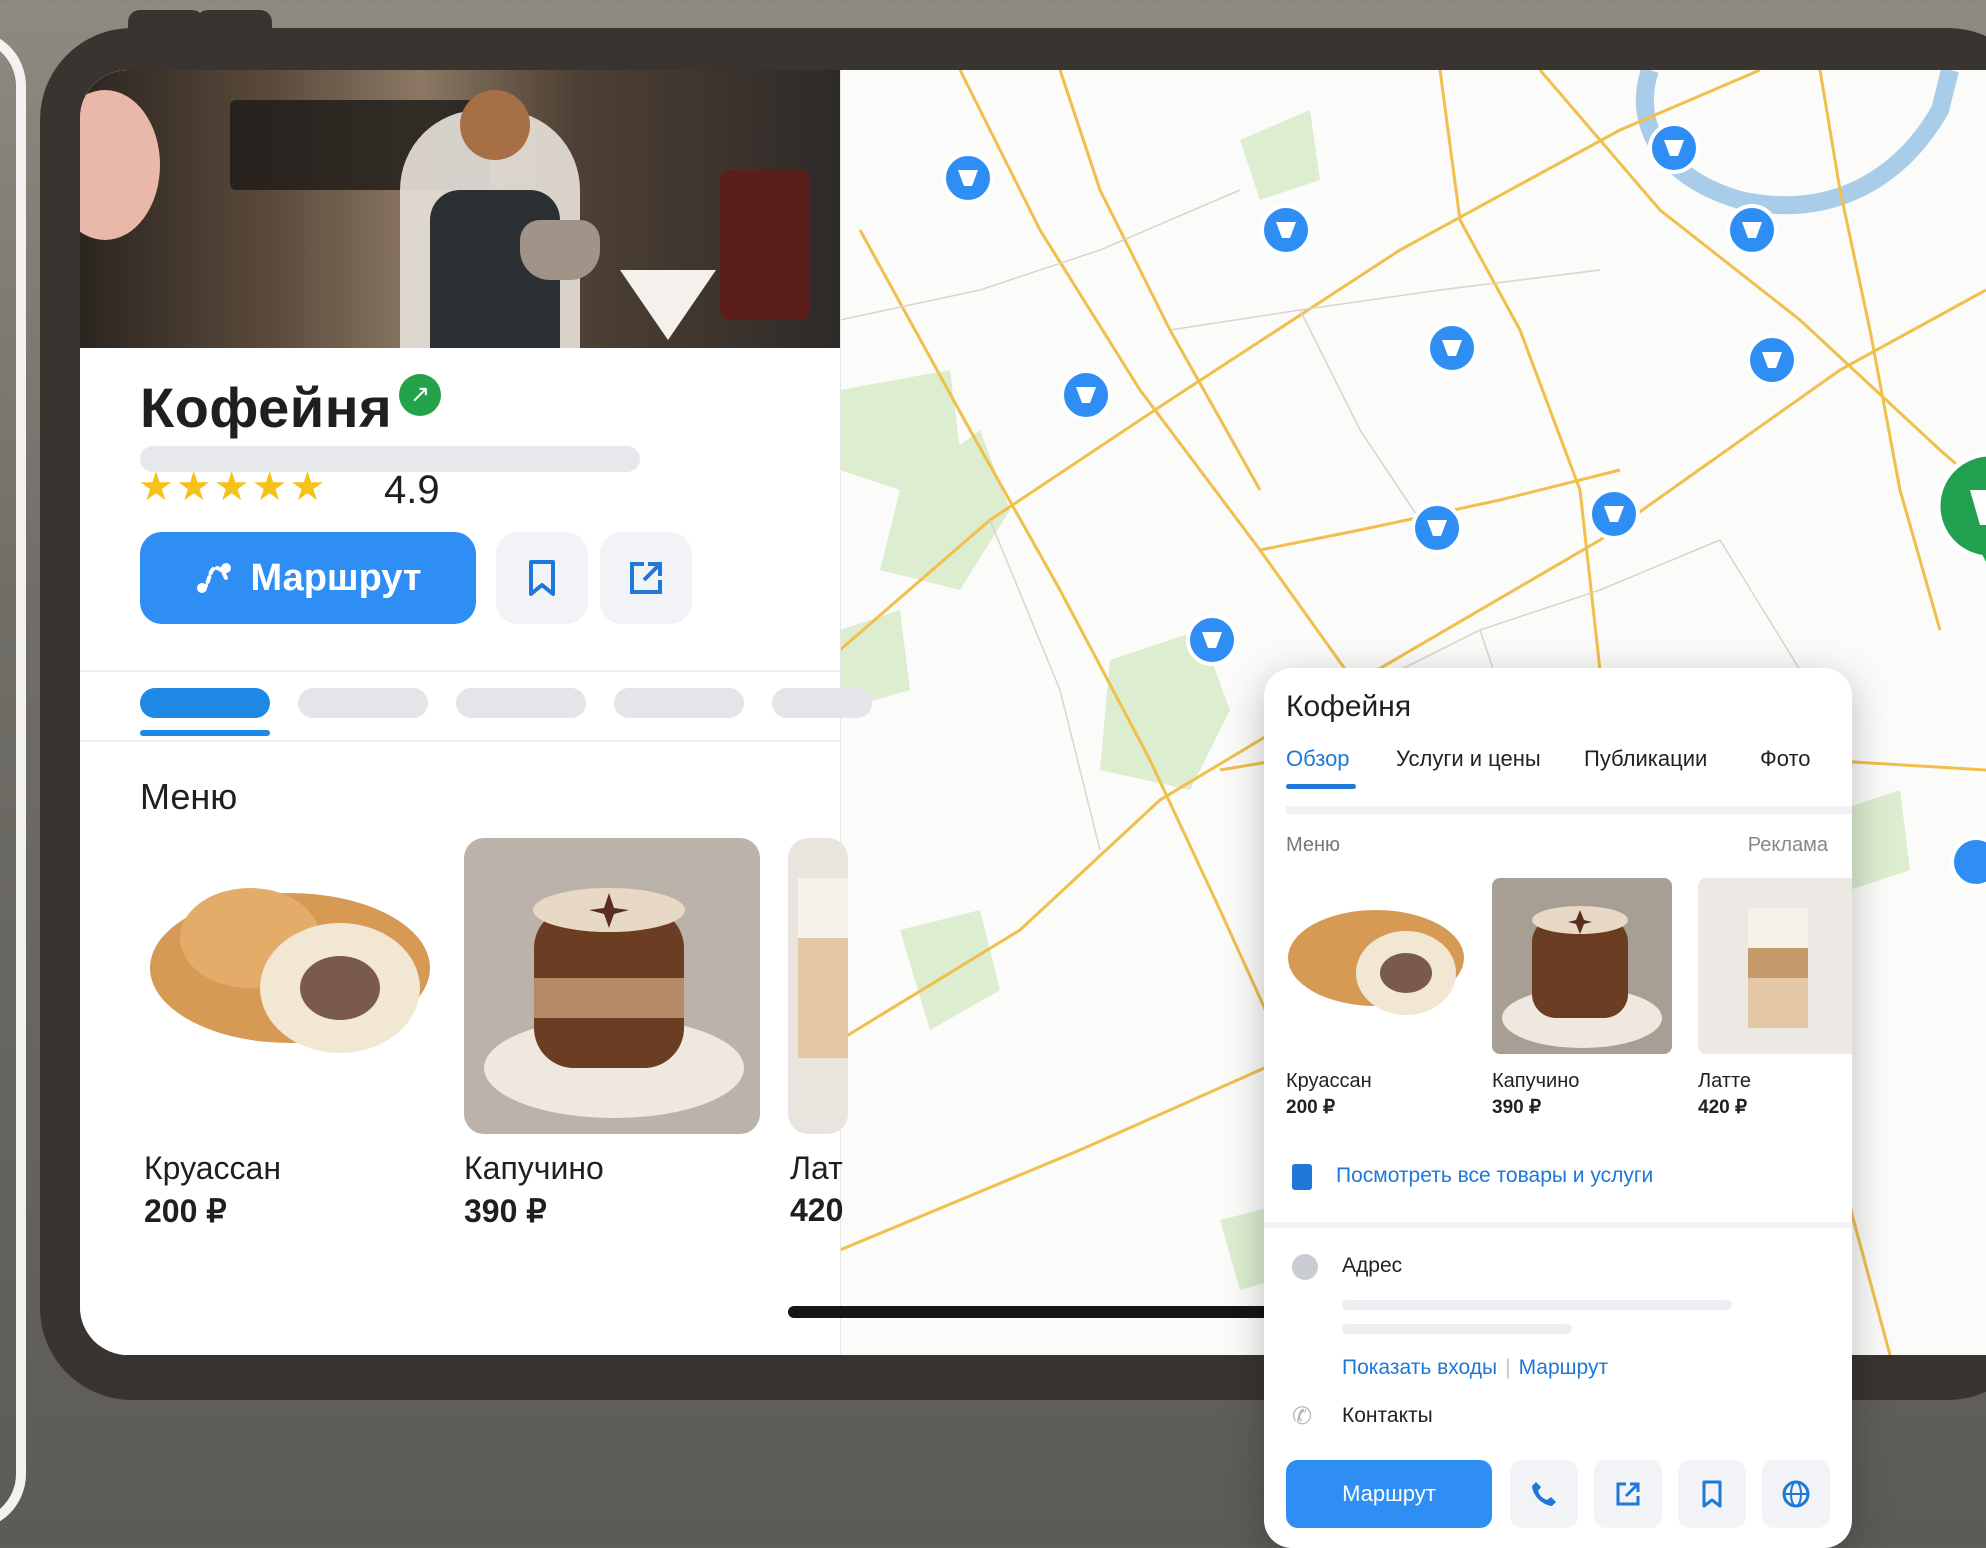 This screenshot has height=1548, width=1986. I want to click on address-links: Показать входы | Маршрут, so click(1475, 1367).